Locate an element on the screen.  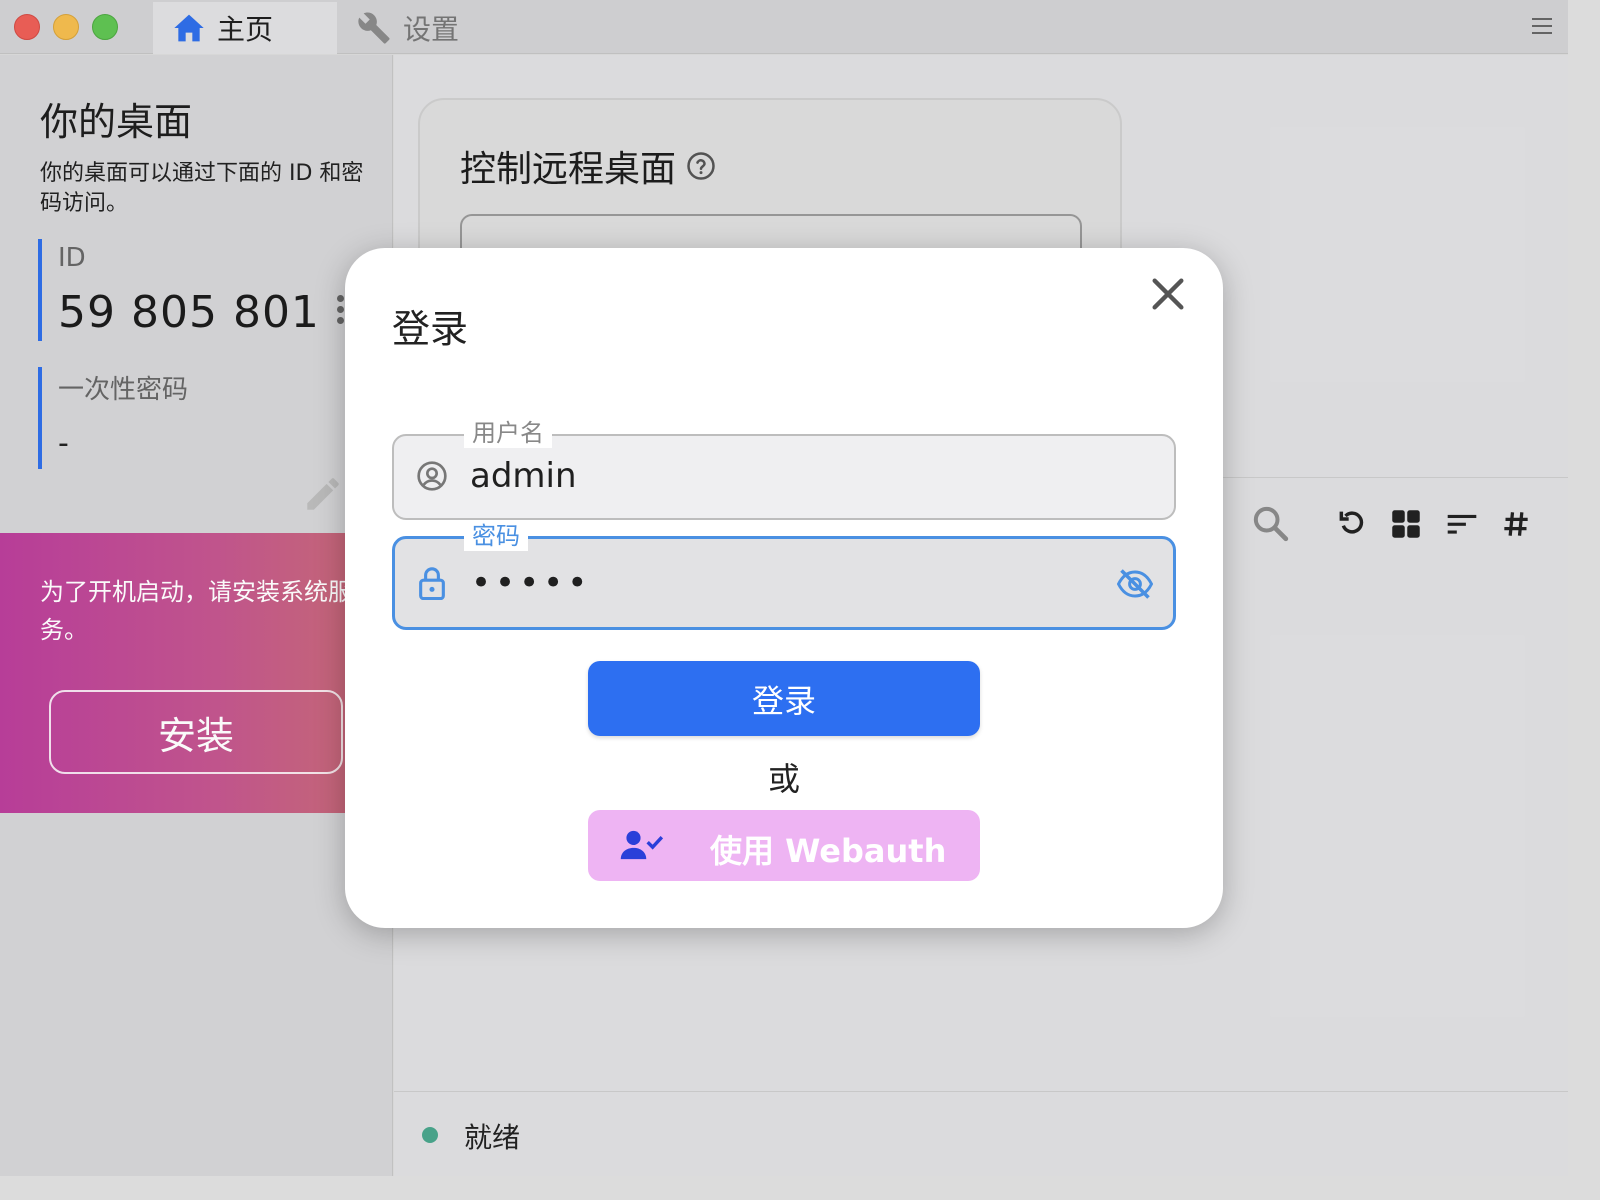
username-value: admin is located at coordinates (523, 476).